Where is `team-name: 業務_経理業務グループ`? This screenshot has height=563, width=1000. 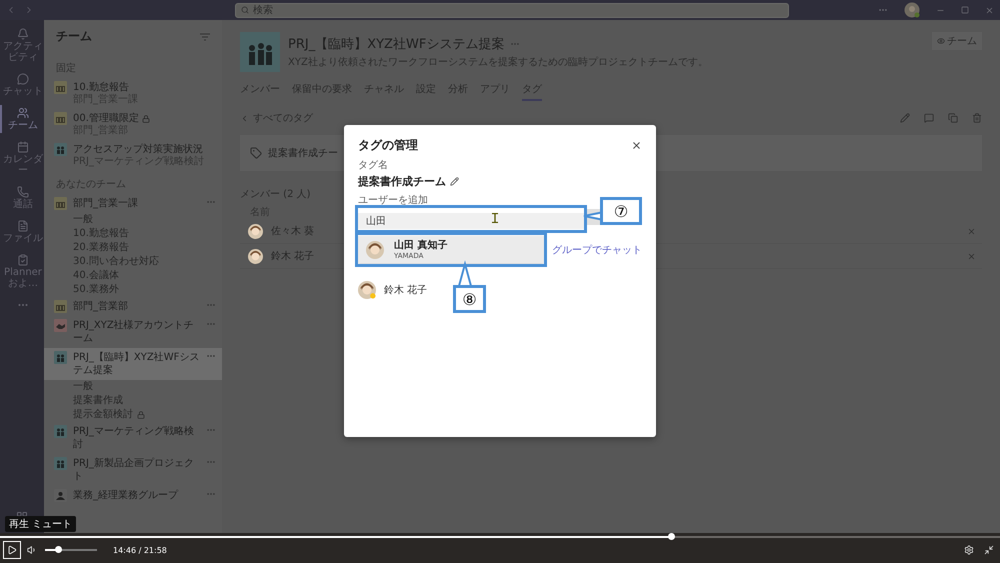
team-name: 業務_経理業務グループ is located at coordinates (125, 495).